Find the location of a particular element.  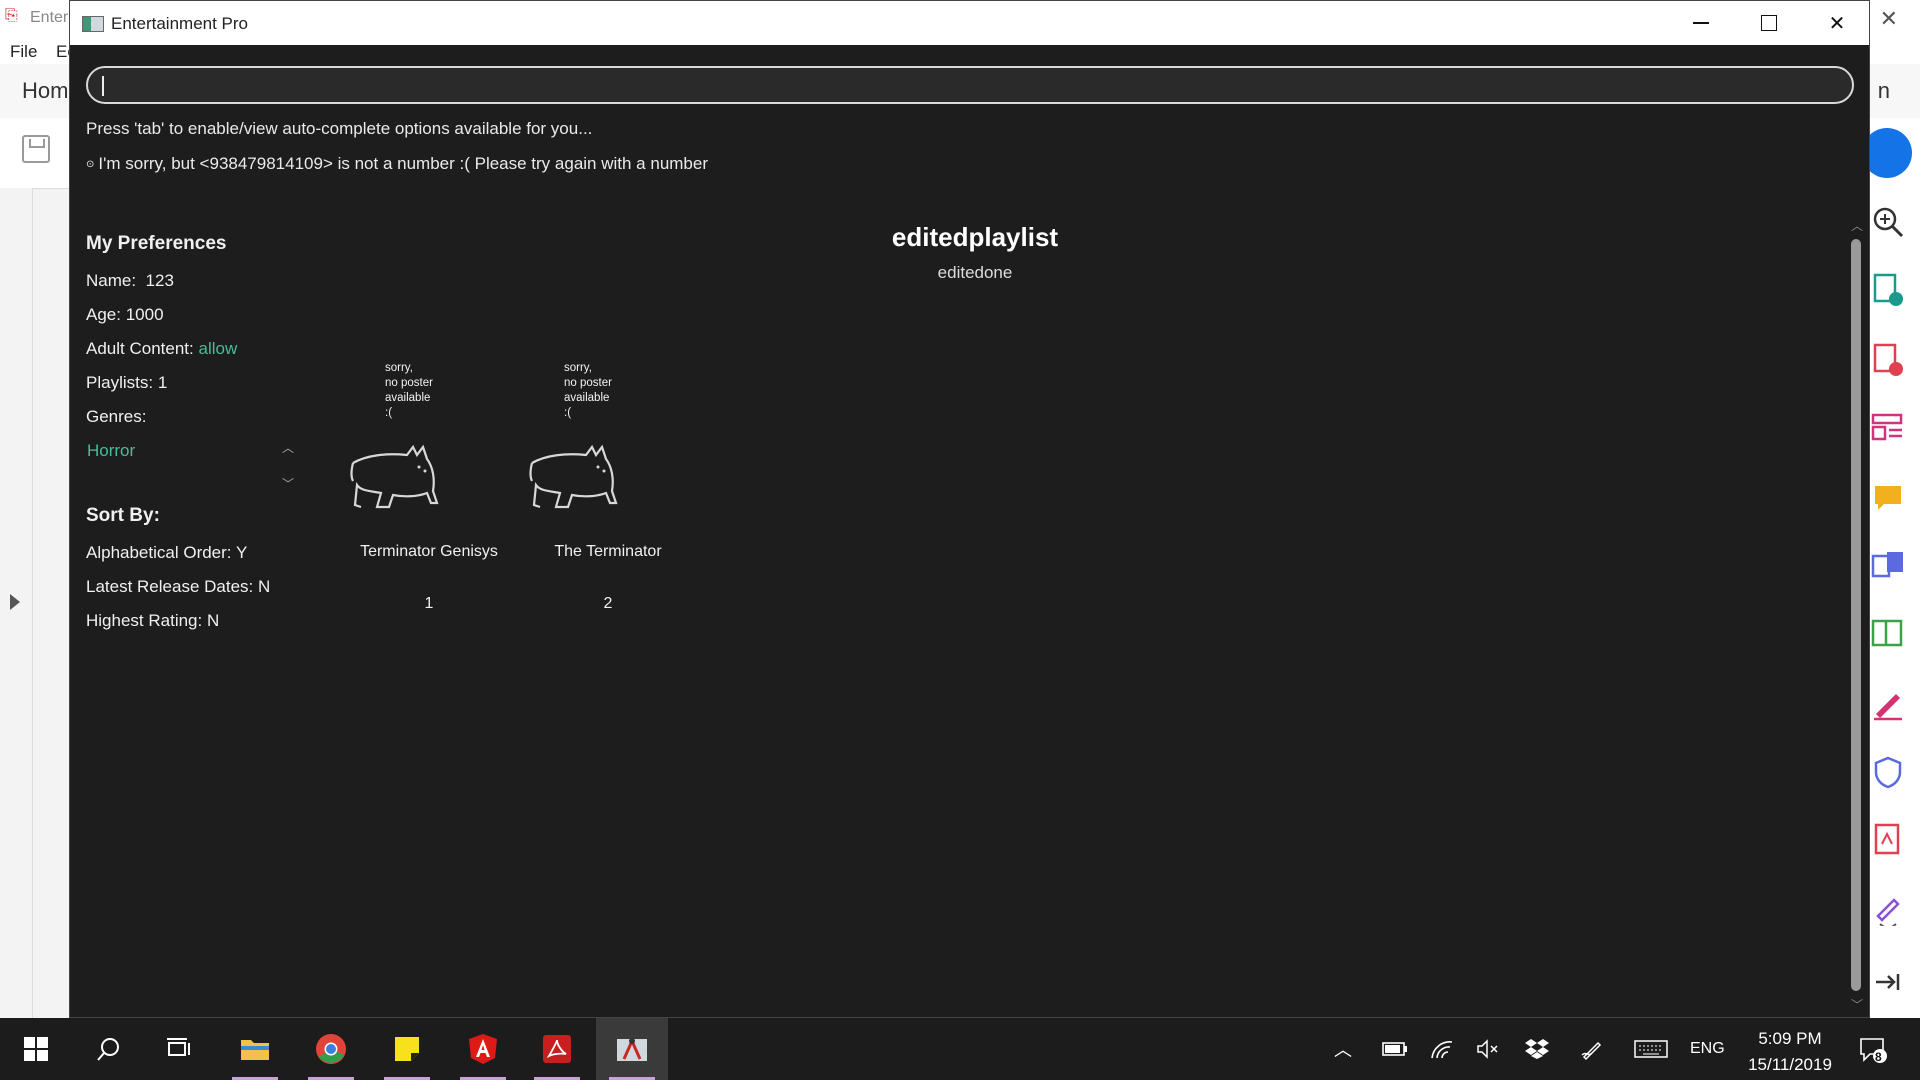

taskbar-acrobat is located at coordinates (557, 1049).